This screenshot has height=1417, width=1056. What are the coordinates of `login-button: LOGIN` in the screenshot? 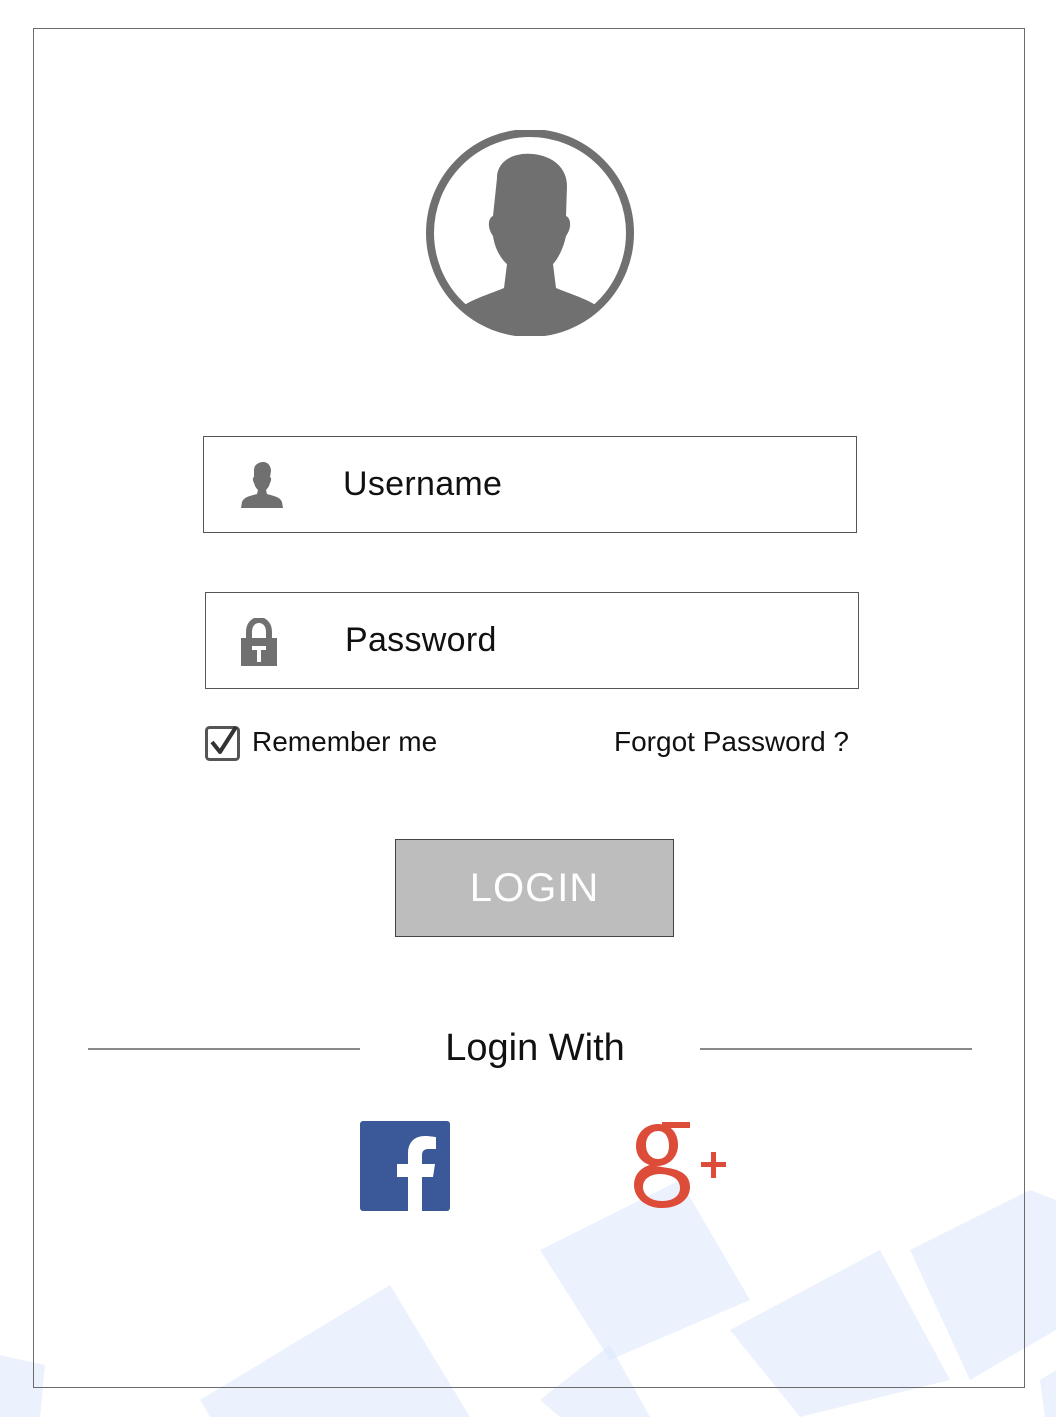 It's located at (534, 888).